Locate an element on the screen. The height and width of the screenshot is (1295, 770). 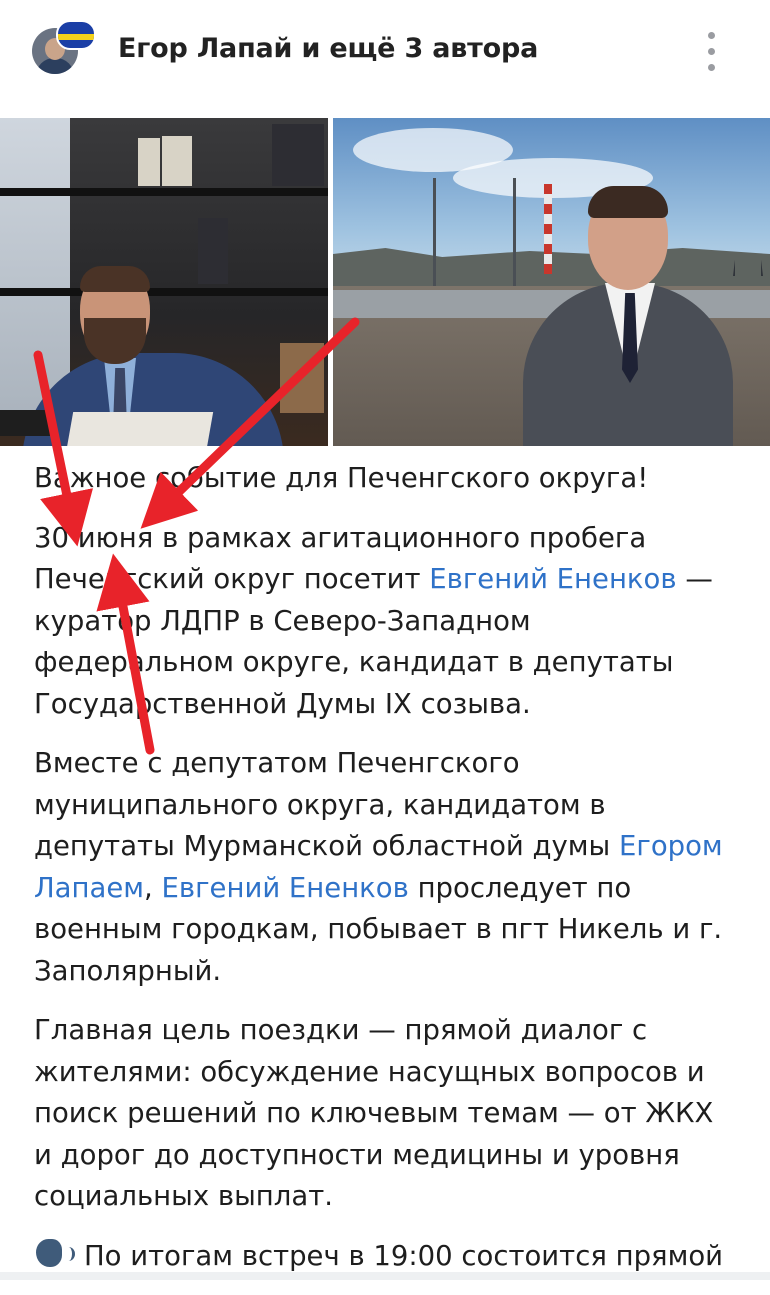
post-paragraph-1: Важное событие для Печенгского округа! is located at coordinates (386, 479).